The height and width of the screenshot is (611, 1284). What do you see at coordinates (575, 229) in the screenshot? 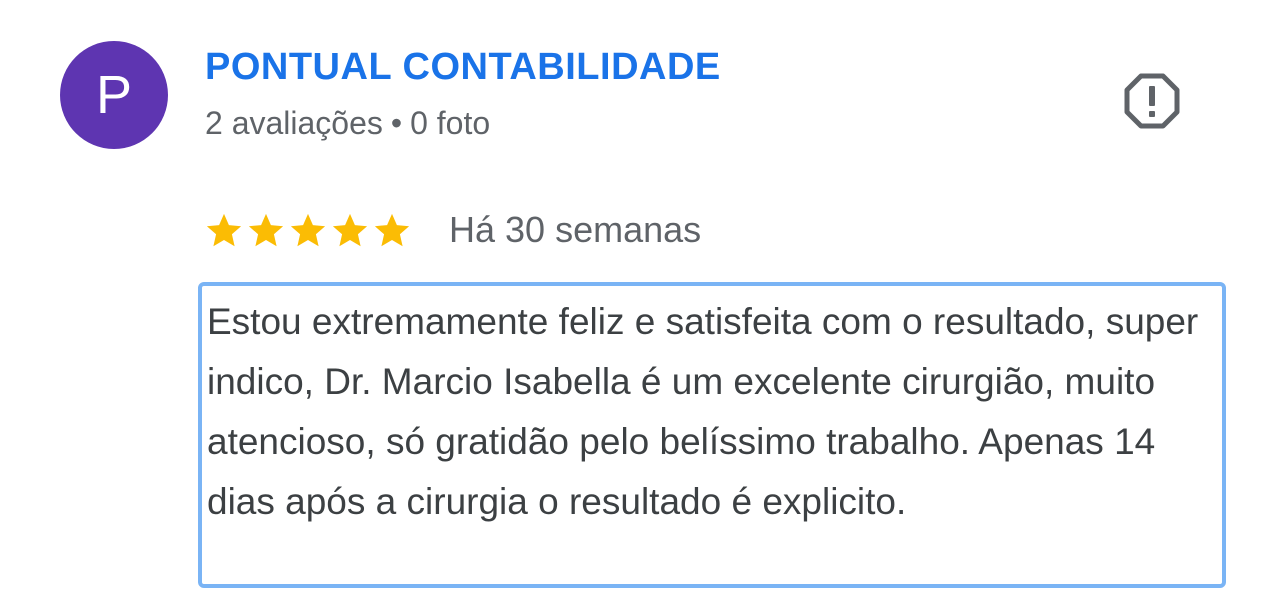
I see `review-timestamp: Há 30 semanas` at bounding box center [575, 229].